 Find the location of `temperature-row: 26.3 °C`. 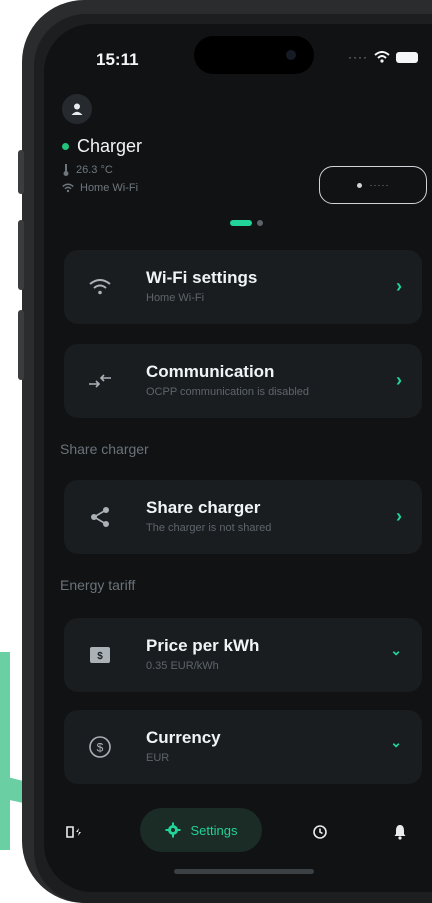

temperature-row: 26.3 °C is located at coordinates (87, 170).